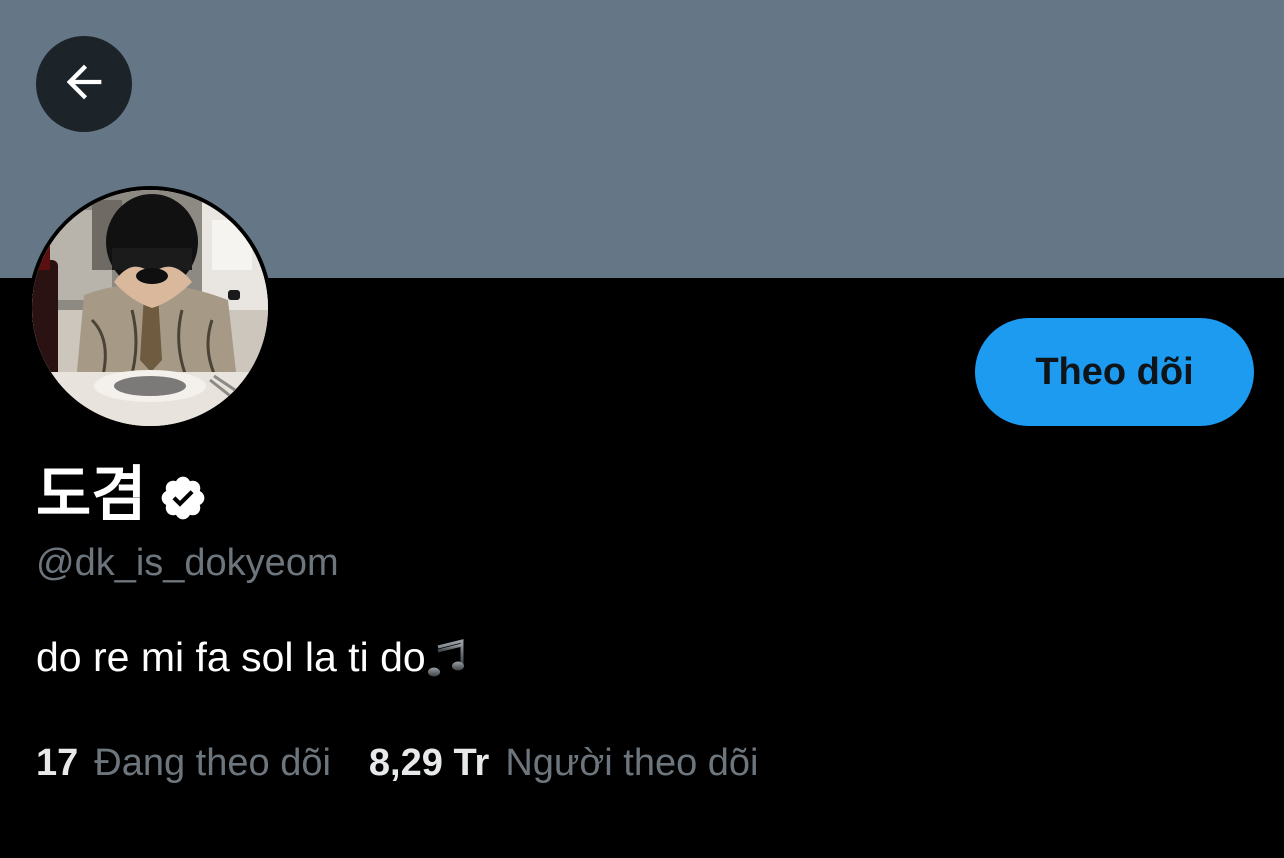 The height and width of the screenshot is (858, 1284). What do you see at coordinates (451, 657) in the screenshot?
I see `musical-notes-icon` at bounding box center [451, 657].